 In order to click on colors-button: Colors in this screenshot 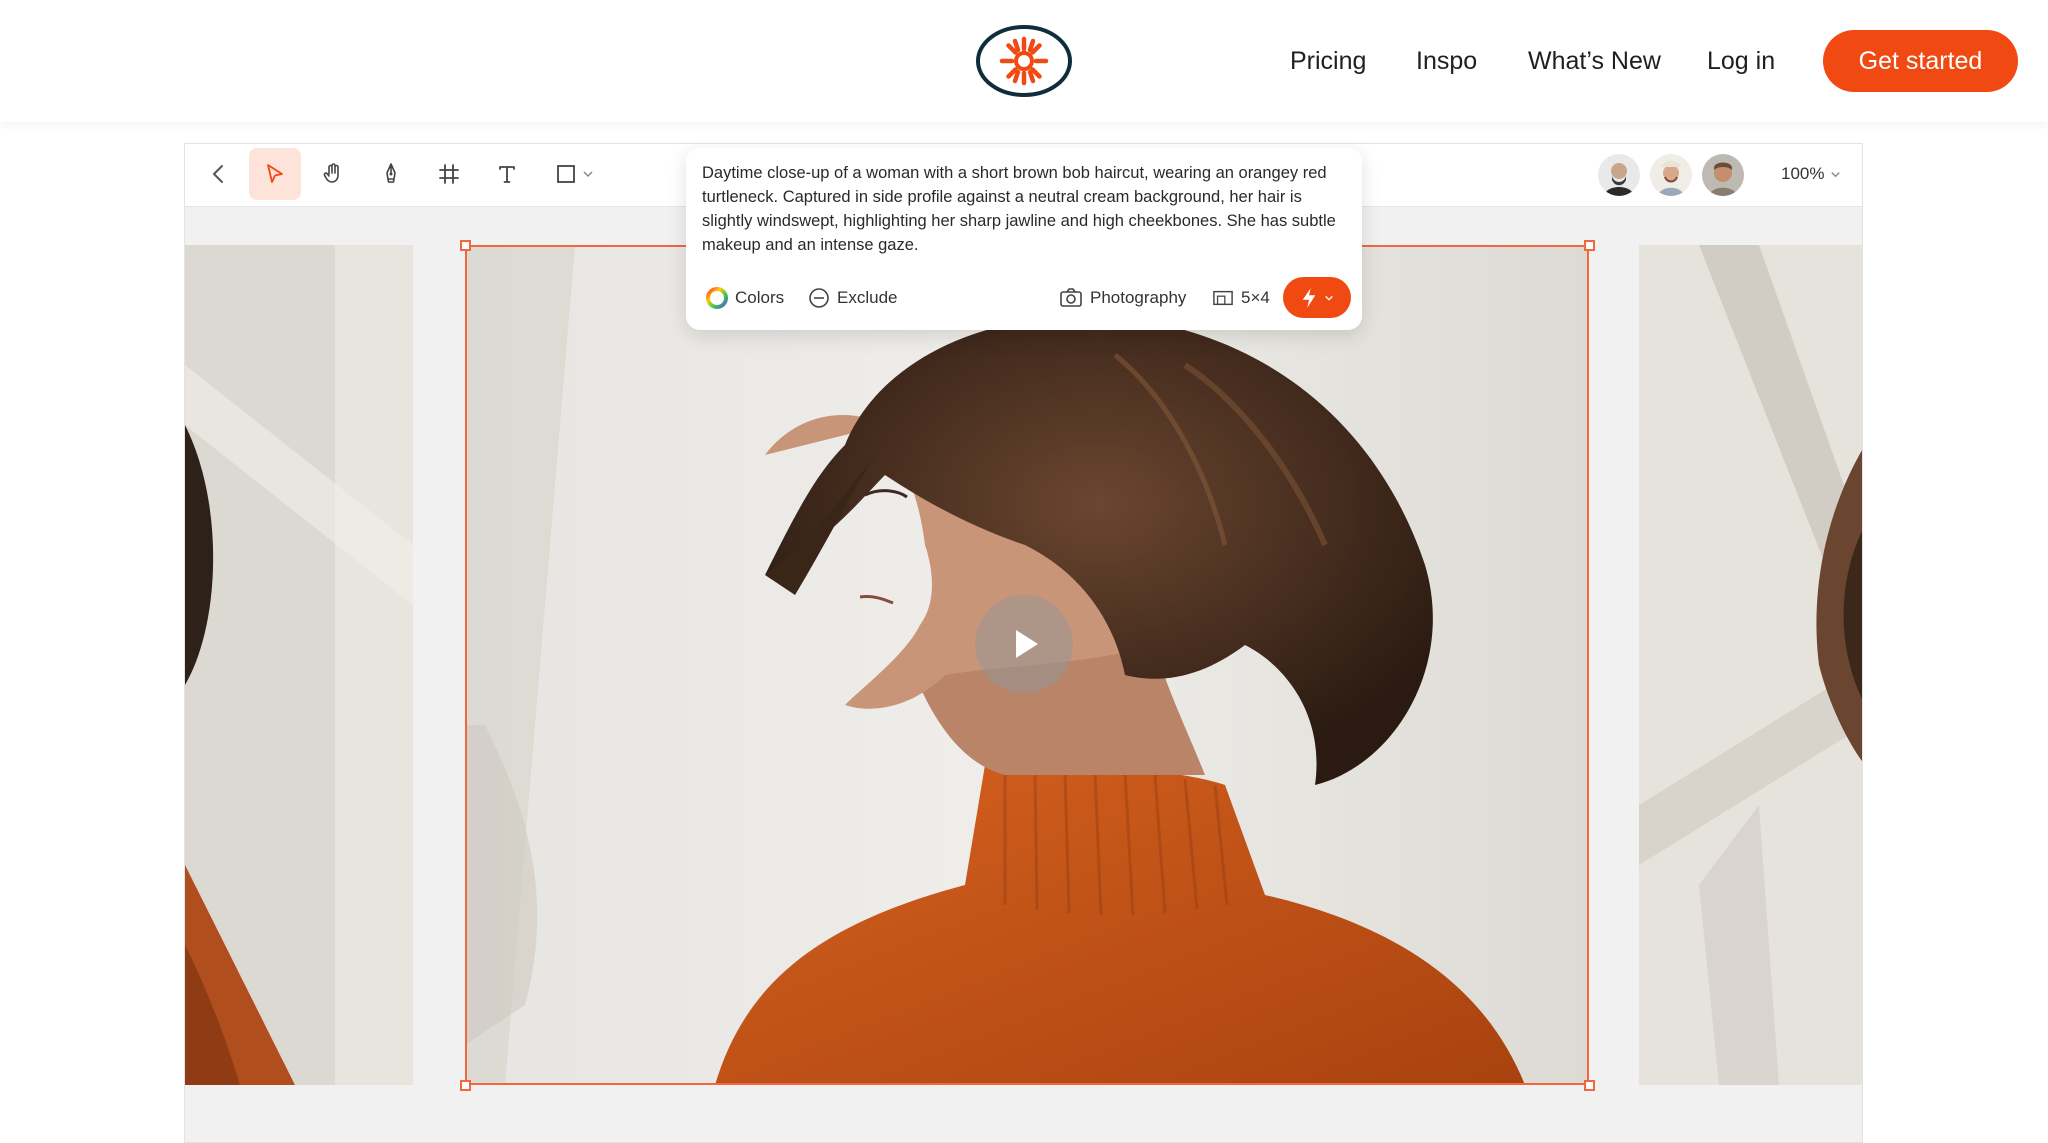, I will do `click(745, 298)`.